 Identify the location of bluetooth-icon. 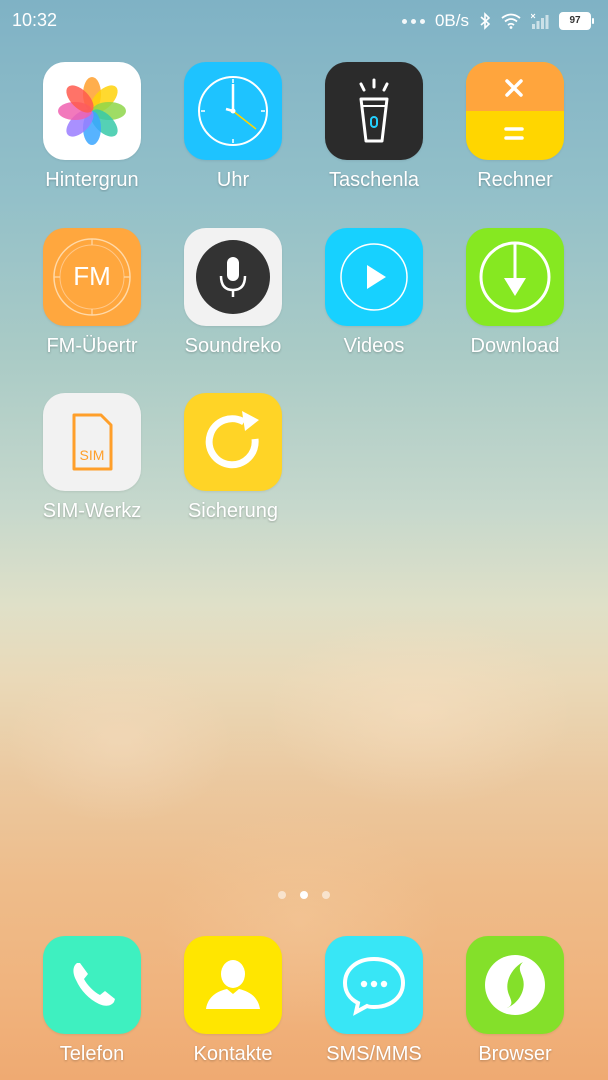
(485, 21).